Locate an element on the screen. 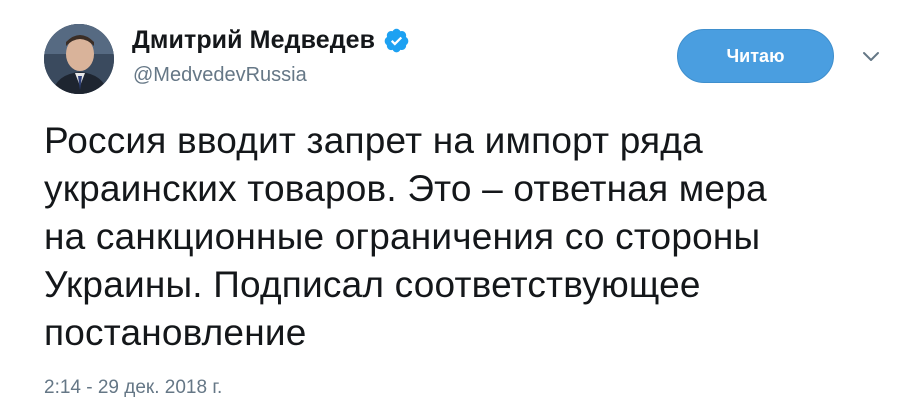 The height and width of the screenshot is (408, 923). avatar is located at coordinates (79, 59).